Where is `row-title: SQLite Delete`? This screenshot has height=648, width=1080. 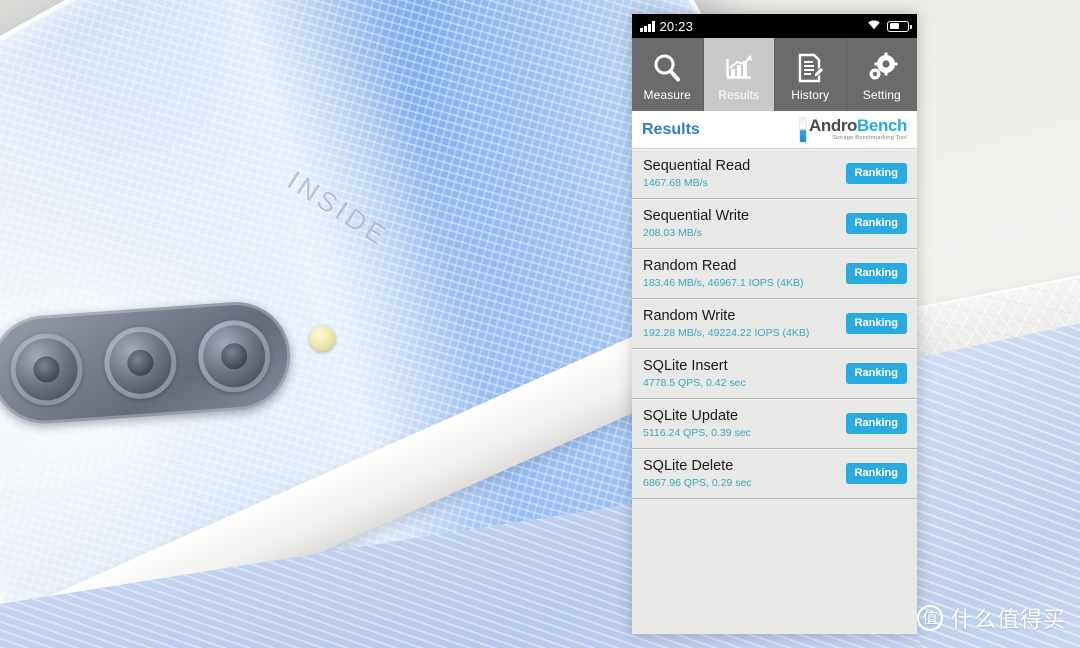 row-title: SQLite Delete is located at coordinates (688, 466).